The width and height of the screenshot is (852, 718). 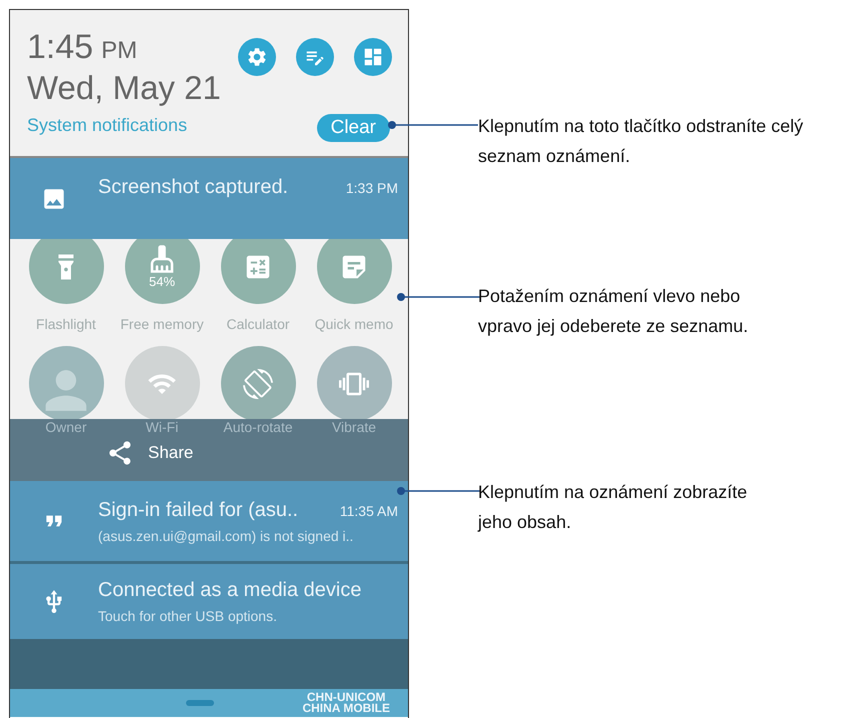 I want to click on notification-card: Connected as a media device Touch for other USB options., so click(x=209, y=601).